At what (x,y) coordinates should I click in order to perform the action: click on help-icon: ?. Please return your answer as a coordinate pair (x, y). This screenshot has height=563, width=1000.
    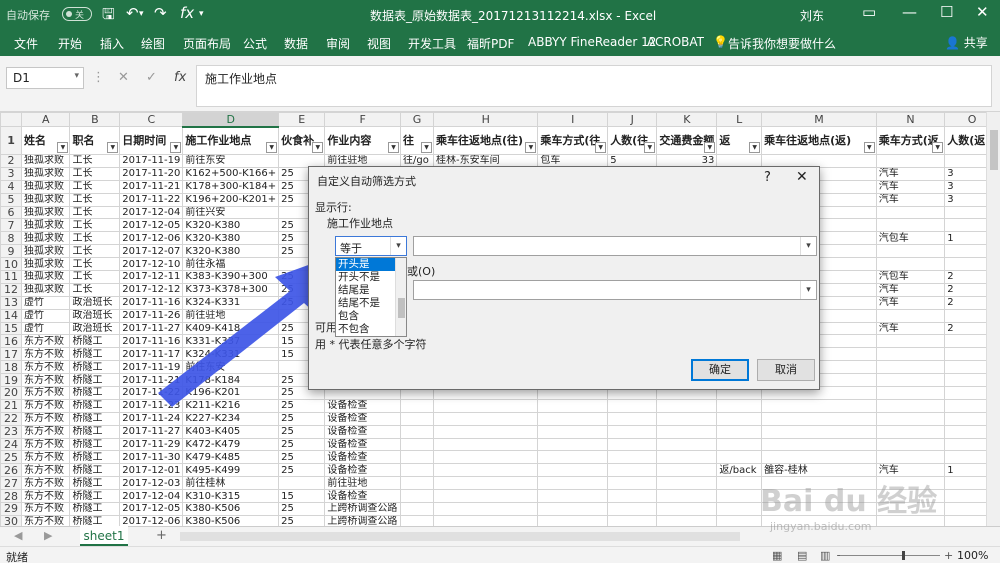
    Looking at the image, I should click on (767, 177).